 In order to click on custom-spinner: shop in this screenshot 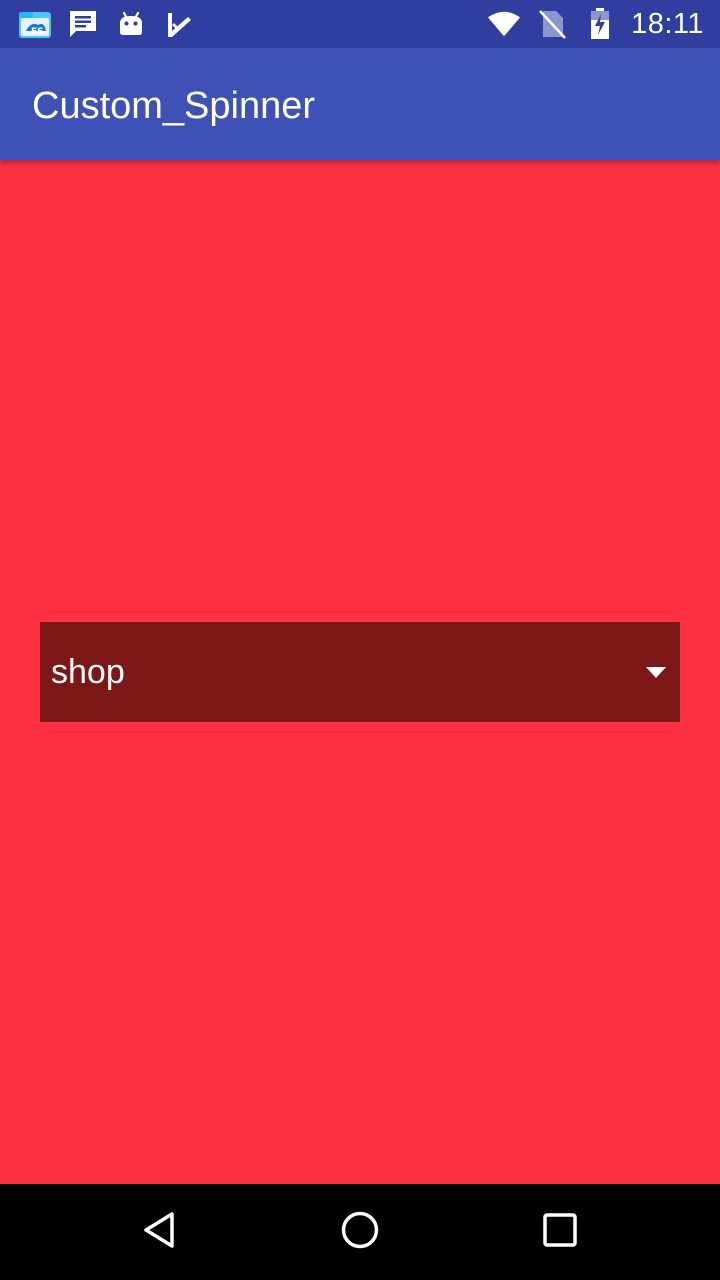, I will do `click(360, 672)`.